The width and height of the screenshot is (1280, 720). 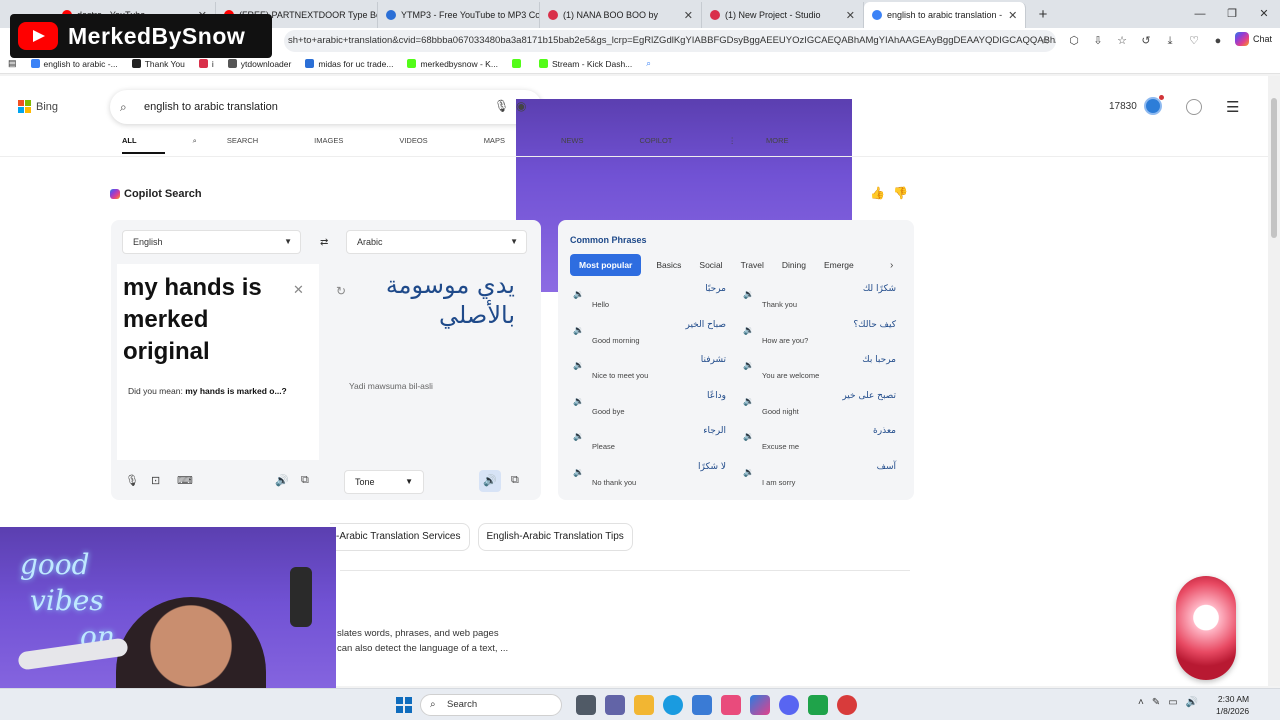 I want to click on nav-tab-news: NEWS, so click(x=586, y=145).